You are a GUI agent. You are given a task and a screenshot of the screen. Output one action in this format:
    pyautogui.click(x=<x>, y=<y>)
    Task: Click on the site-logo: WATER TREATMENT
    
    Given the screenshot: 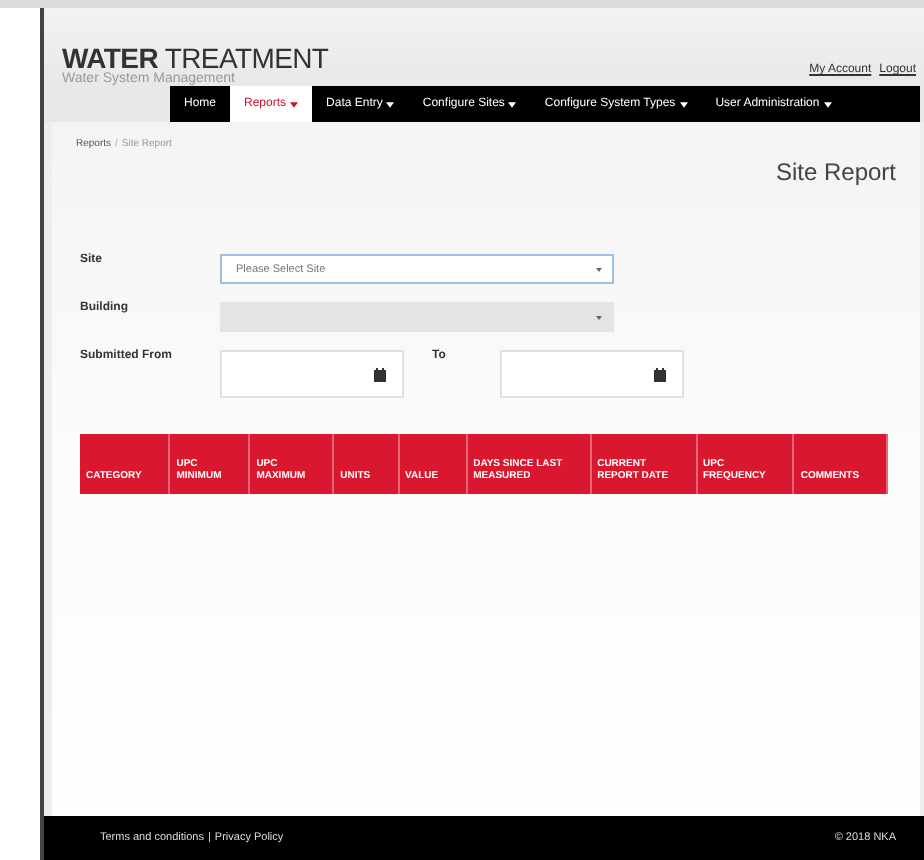 What is the action you would take?
    pyautogui.click(x=195, y=58)
    